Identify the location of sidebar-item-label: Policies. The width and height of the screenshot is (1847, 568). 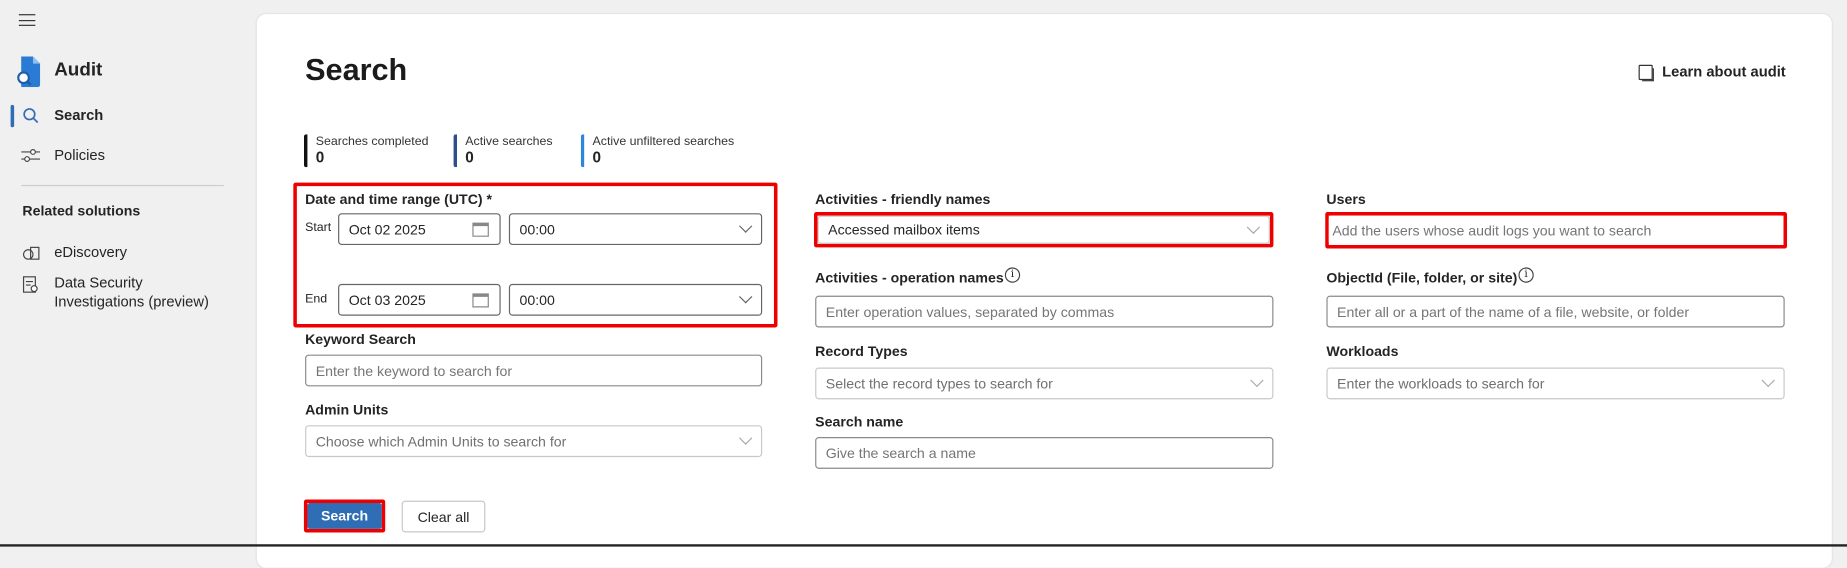
(79, 155).